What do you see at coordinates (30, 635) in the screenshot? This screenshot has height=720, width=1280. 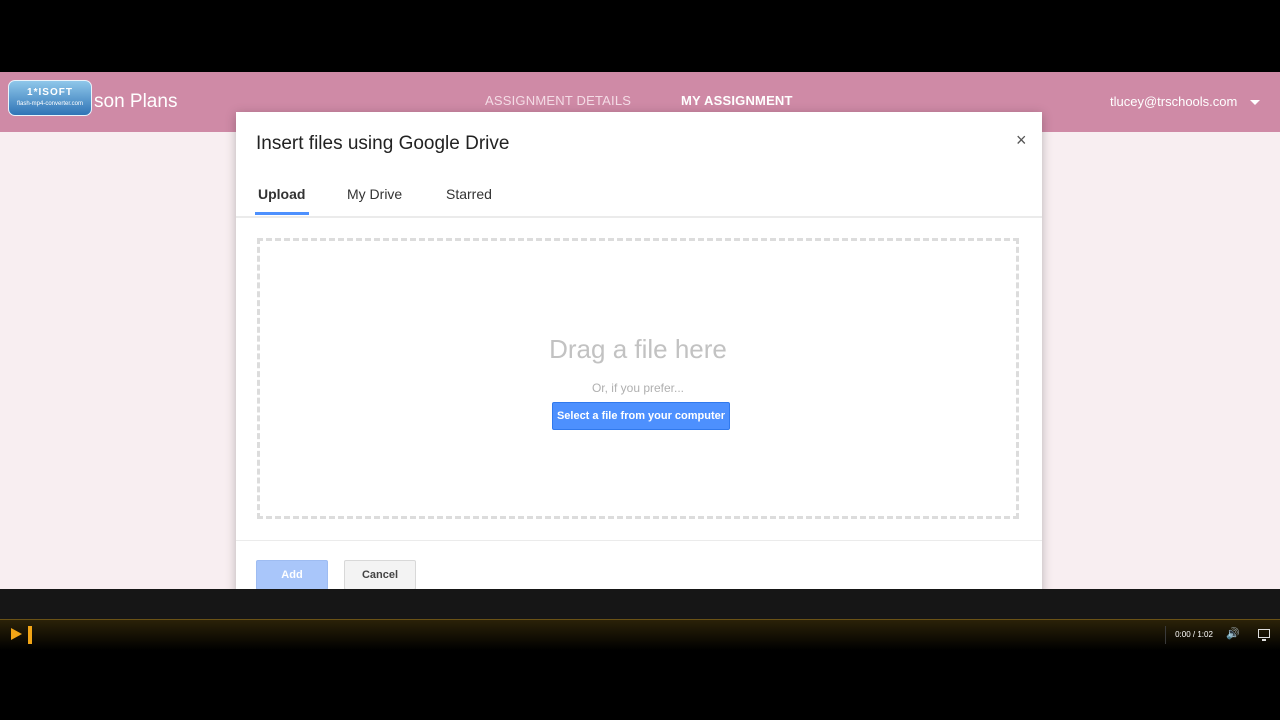 I see `seek-handle` at bounding box center [30, 635].